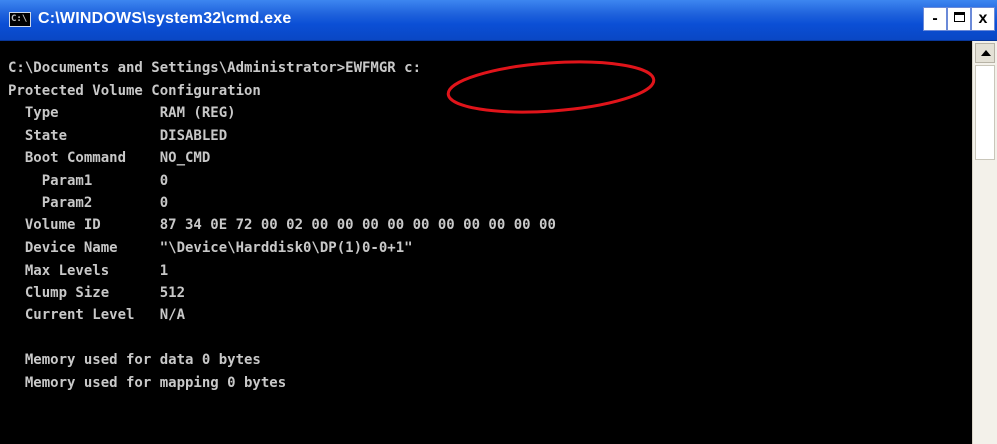  Describe the element at coordinates (134, 91) in the screenshot. I see `console-line: Protected Volume Configuration` at that location.